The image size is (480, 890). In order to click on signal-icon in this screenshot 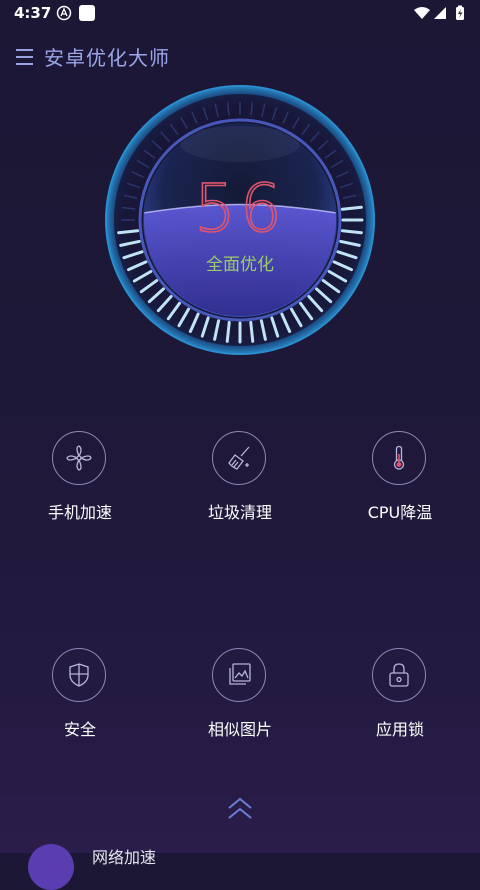, I will do `click(440, 13)`.